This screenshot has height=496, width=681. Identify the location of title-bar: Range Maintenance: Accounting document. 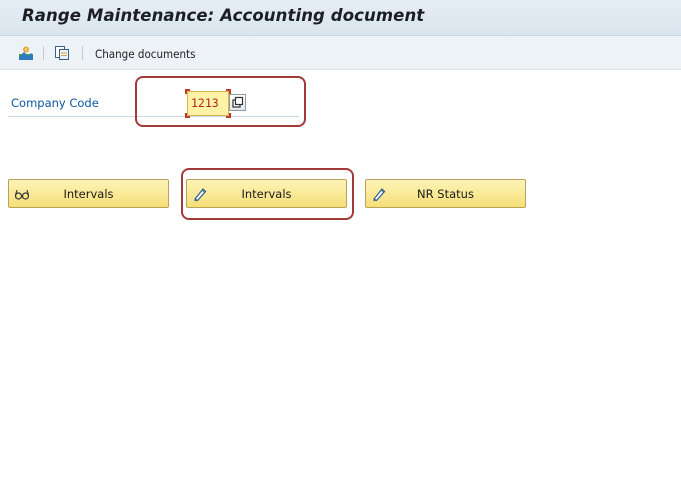
(340, 18).